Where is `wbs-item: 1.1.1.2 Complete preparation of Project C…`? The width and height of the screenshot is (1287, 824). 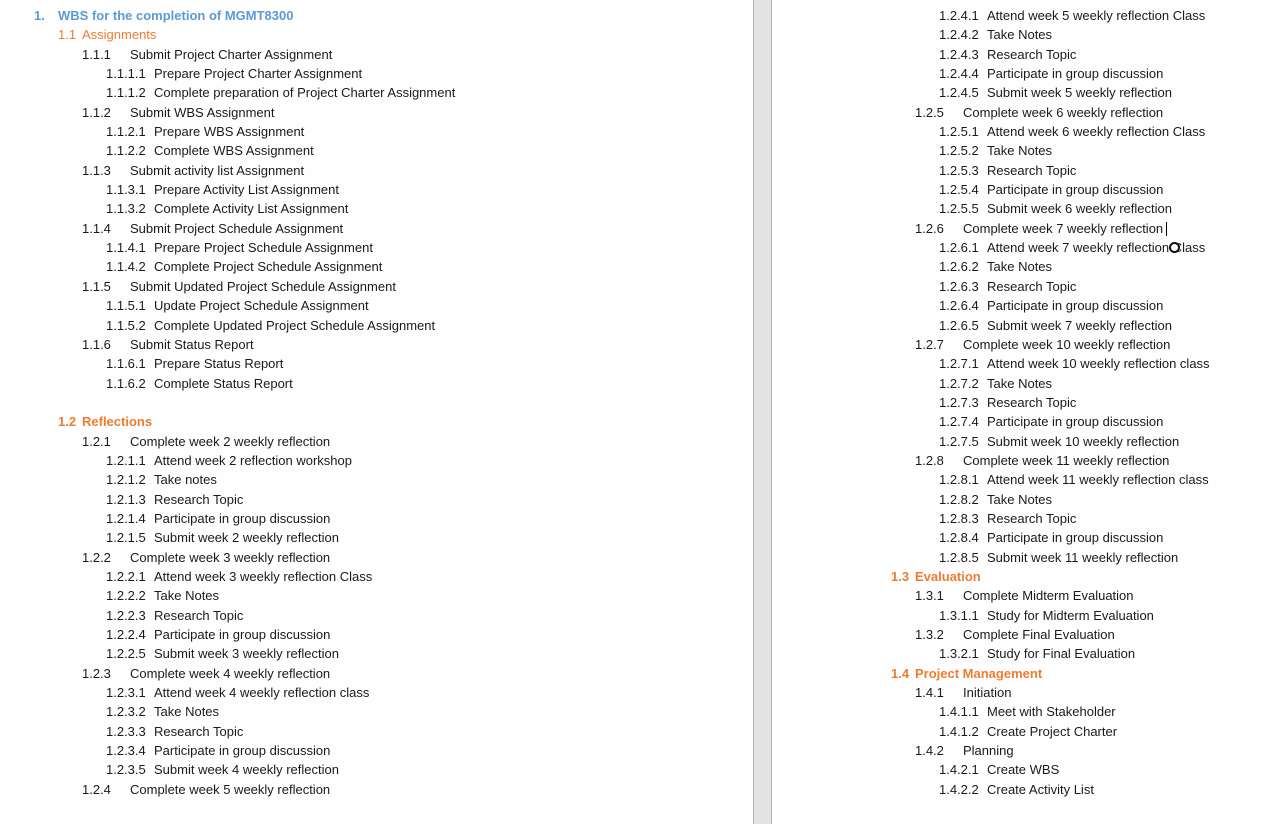 wbs-item: 1.1.1.2 Complete preparation of Project C… is located at coordinates (227, 92).